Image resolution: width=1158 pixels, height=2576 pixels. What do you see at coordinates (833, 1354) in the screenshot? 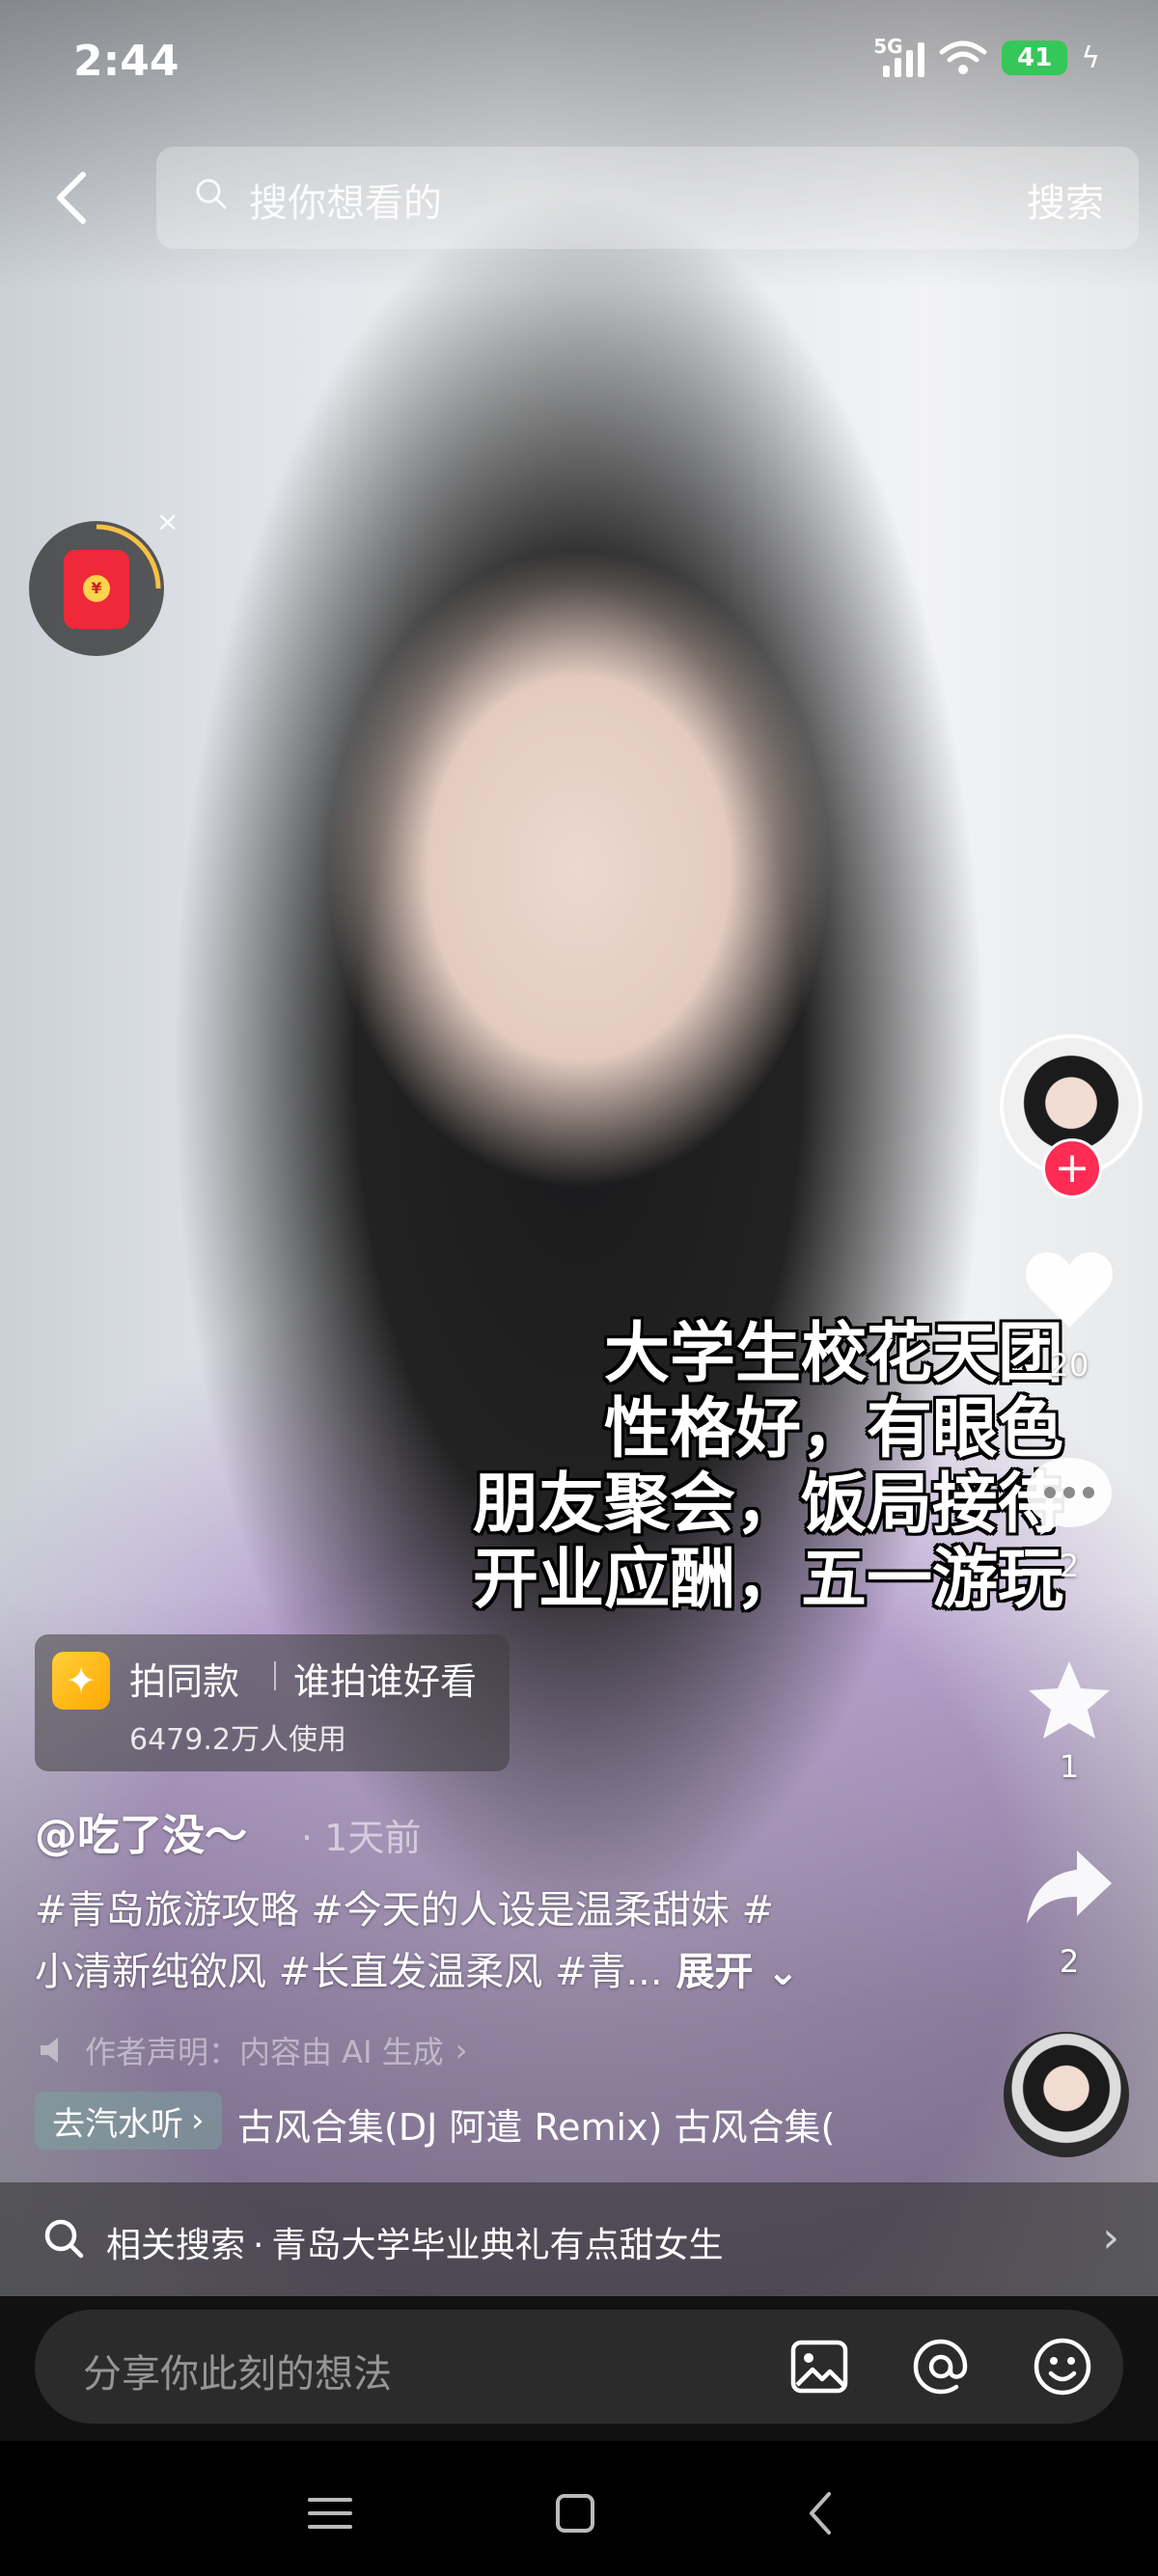
I see `overlay-line: 大学生校花天团` at bounding box center [833, 1354].